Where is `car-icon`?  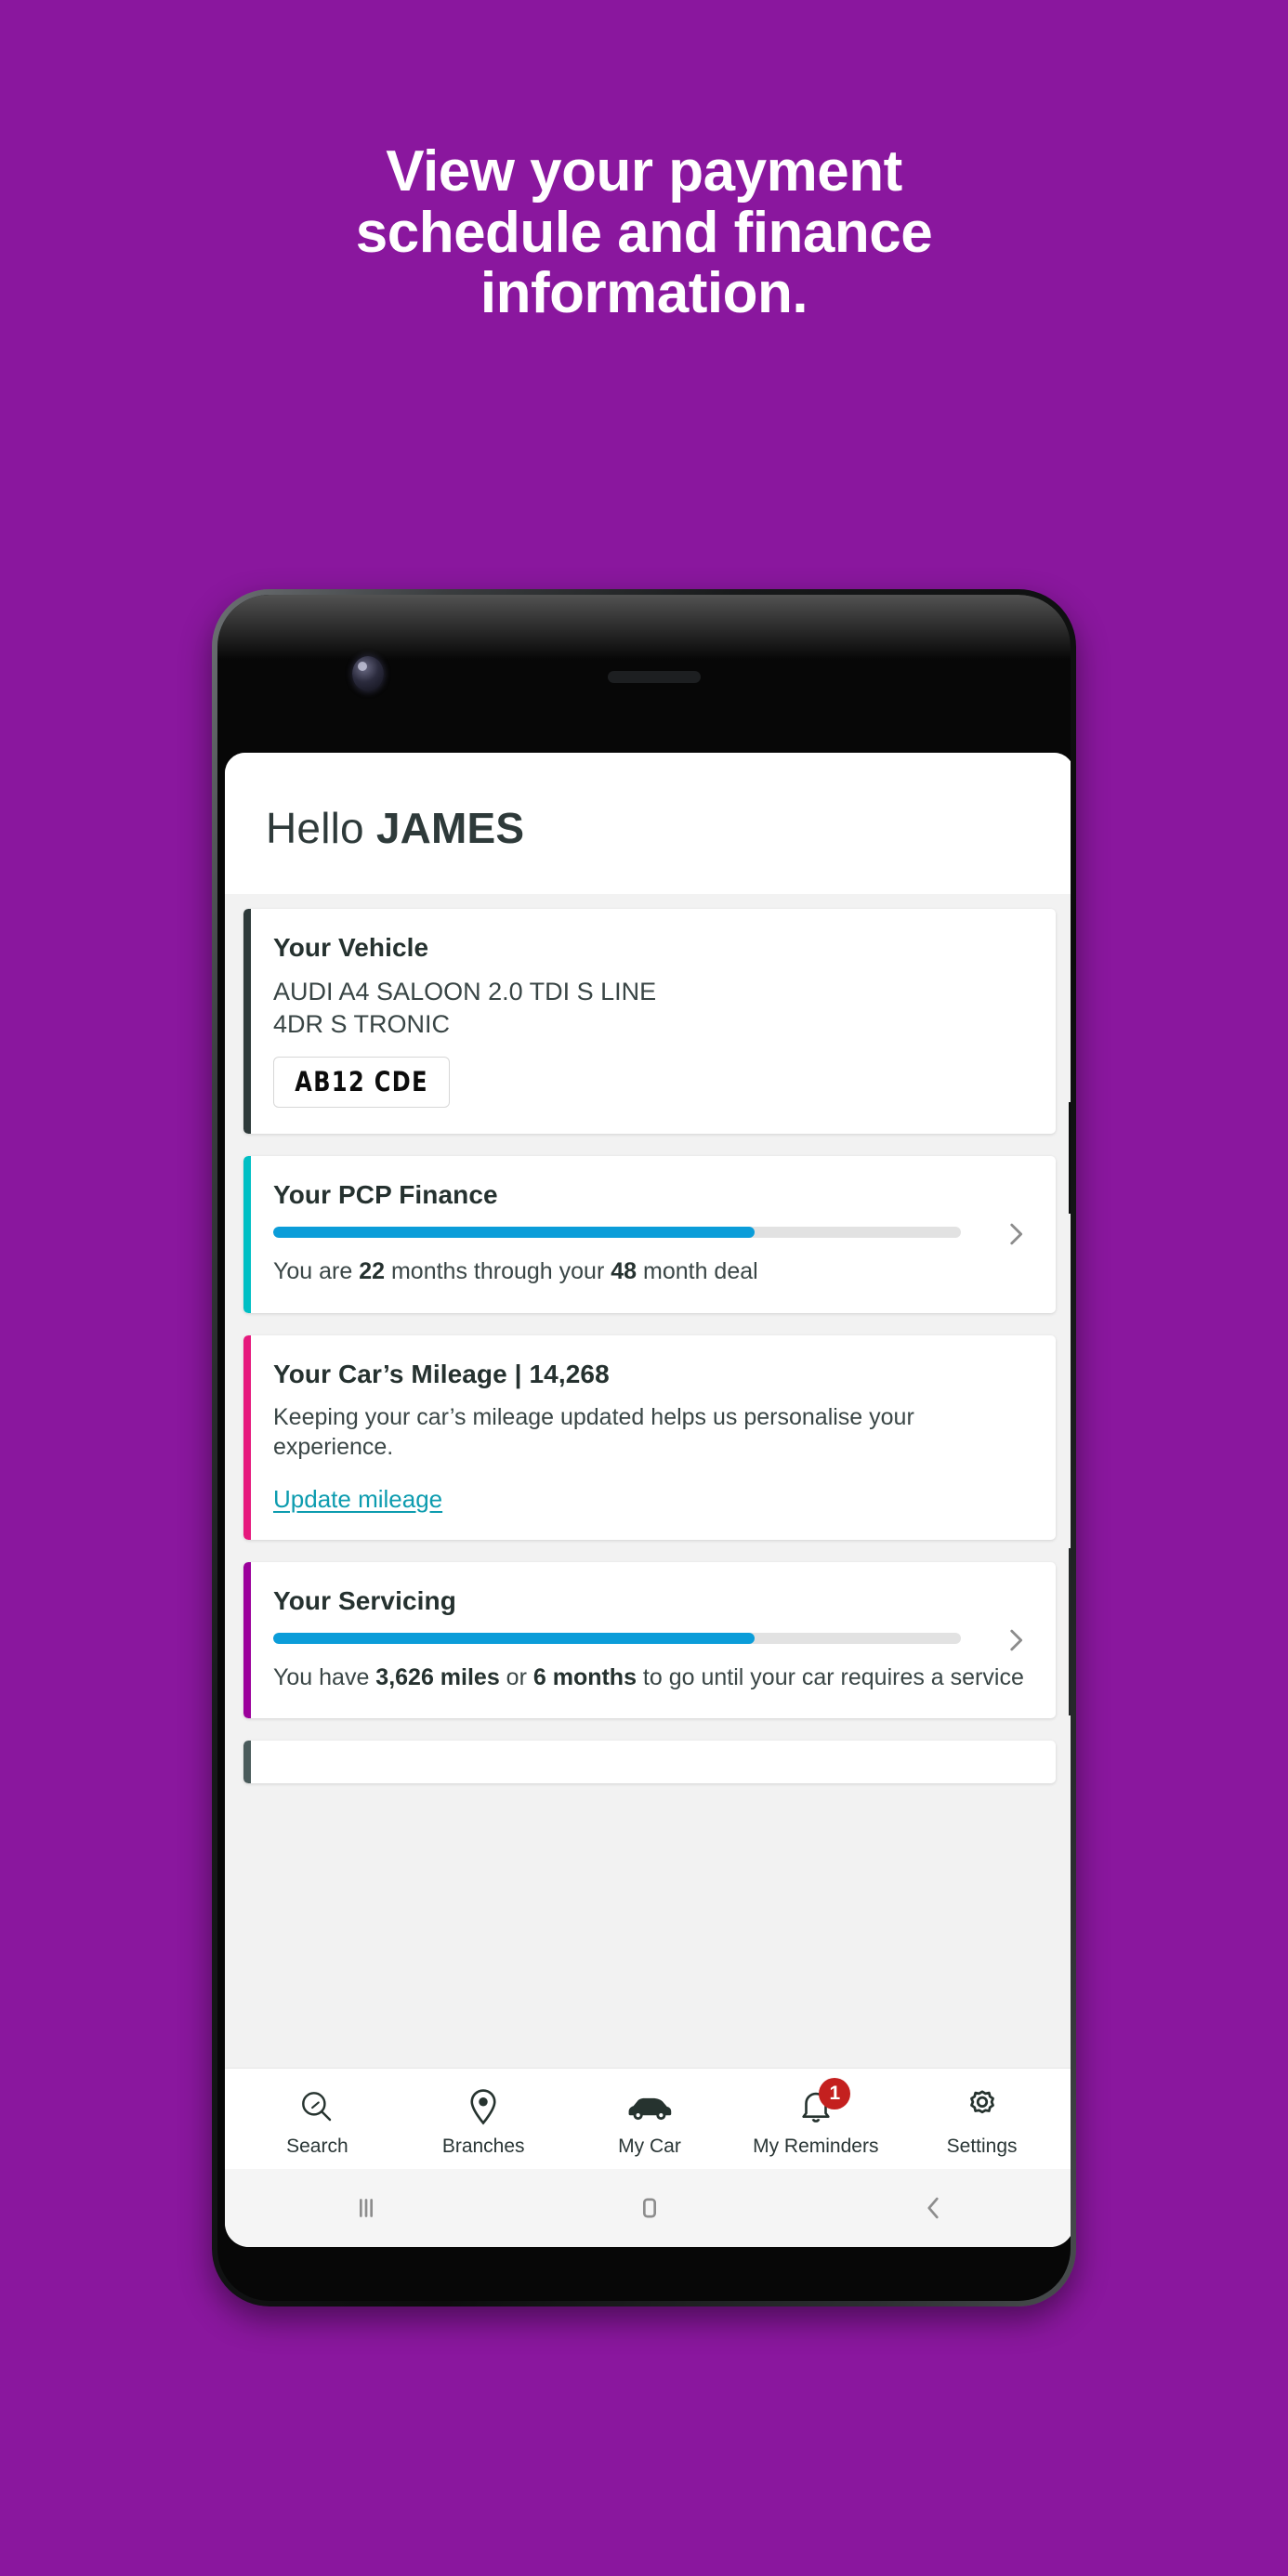
car-icon is located at coordinates (650, 2106).